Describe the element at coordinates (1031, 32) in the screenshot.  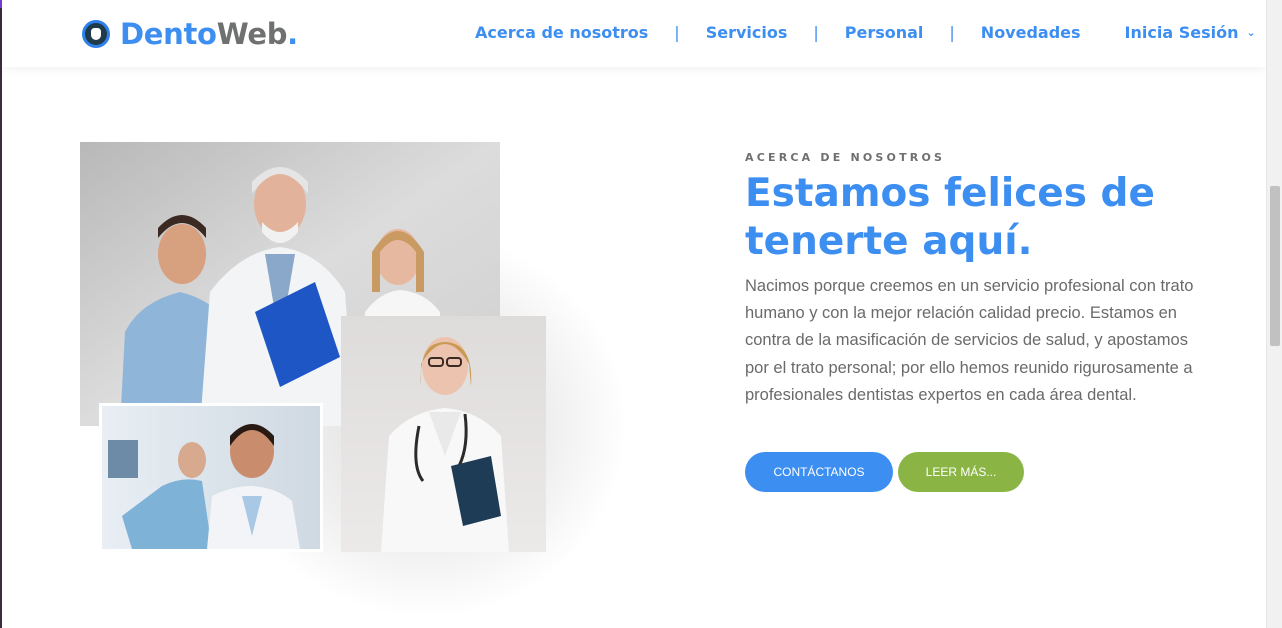
I see `nav-item-novedades: Novedades` at that location.